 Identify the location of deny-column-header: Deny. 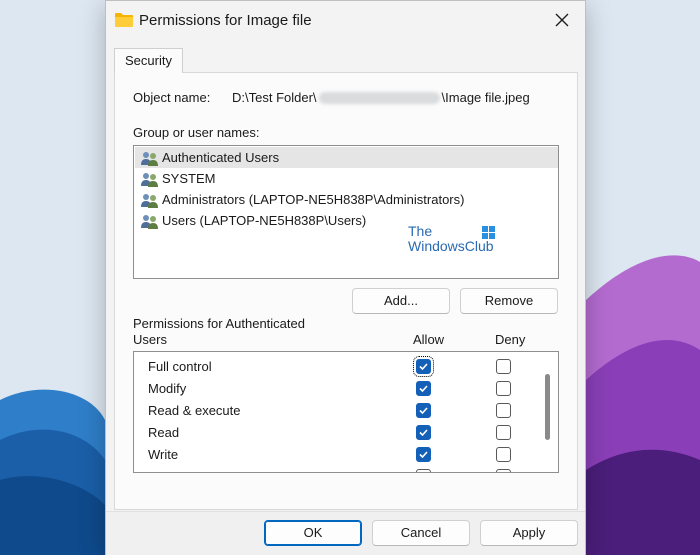
(510, 339).